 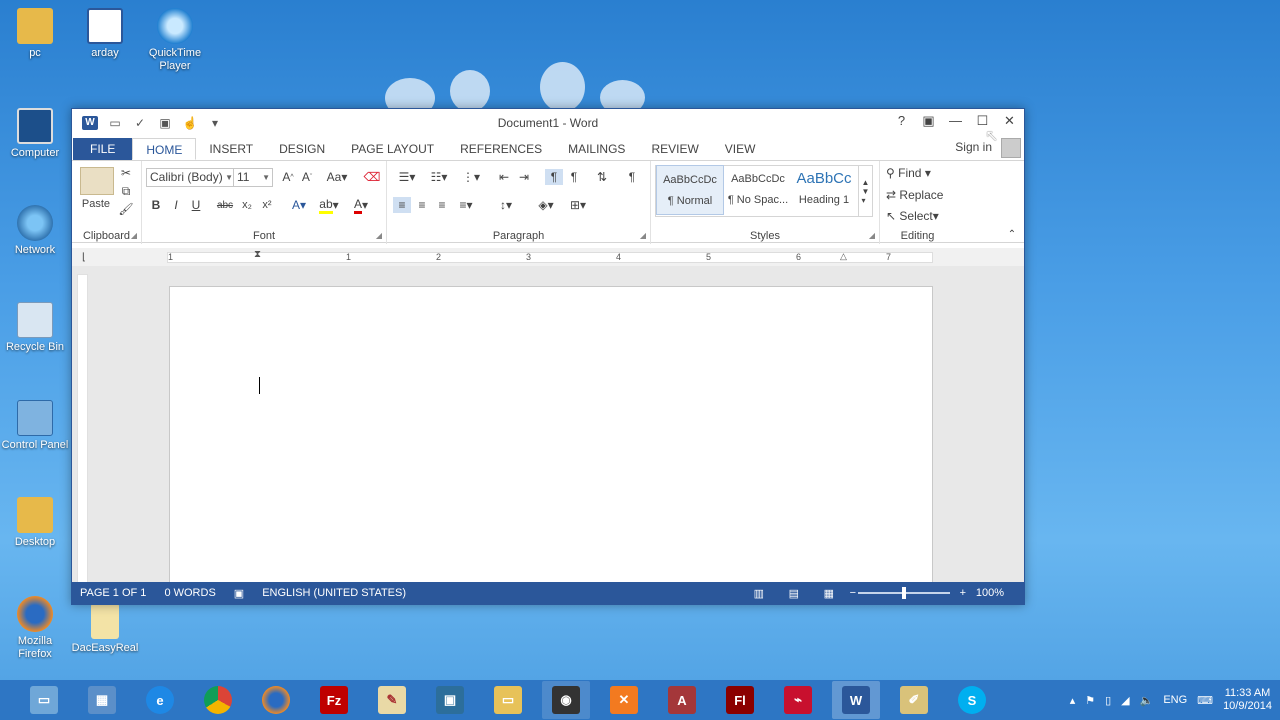 I want to click on grow-font-icon: A ^, so click(x=288, y=177).